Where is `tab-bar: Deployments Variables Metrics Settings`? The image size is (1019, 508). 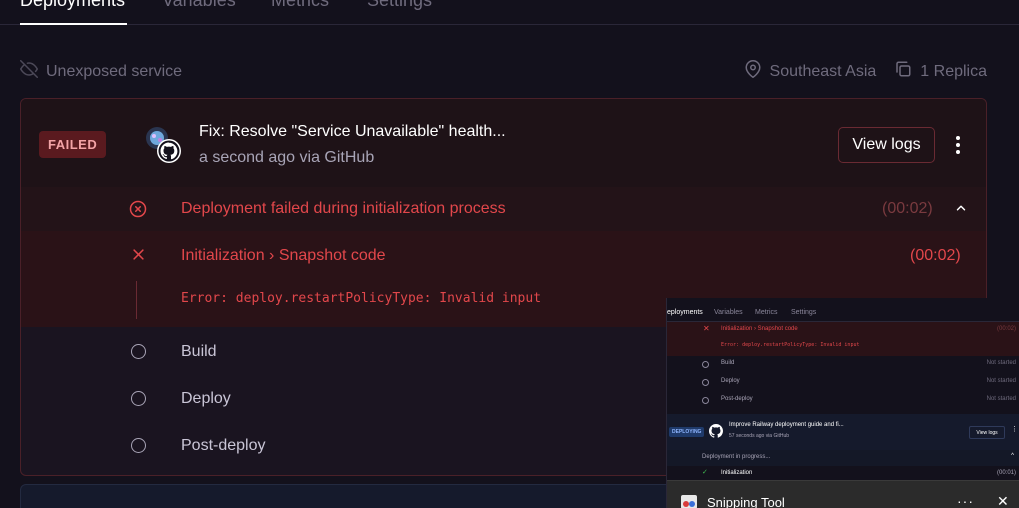
tab-bar: Deployments Variables Metrics Settings is located at coordinates (509, 12).